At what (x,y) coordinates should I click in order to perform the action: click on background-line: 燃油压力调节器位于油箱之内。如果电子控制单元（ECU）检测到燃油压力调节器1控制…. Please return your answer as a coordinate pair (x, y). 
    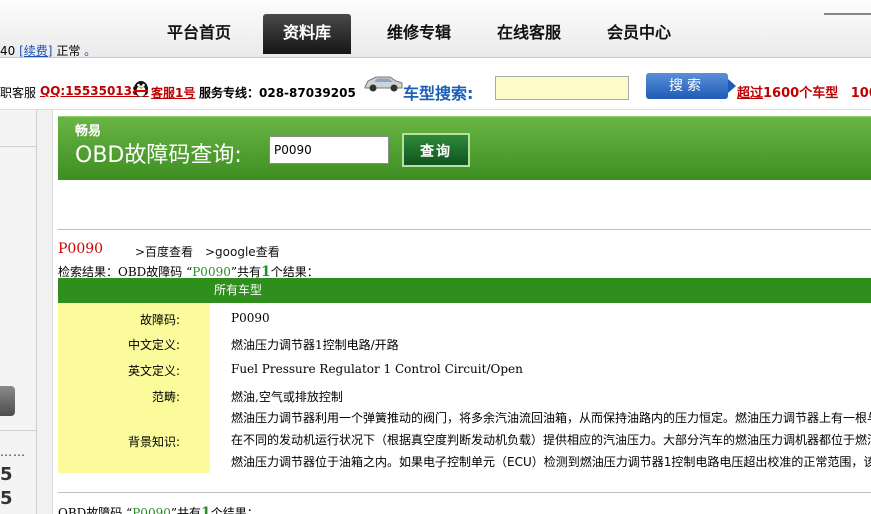
    Looking at the image, I should click on (551, 462).